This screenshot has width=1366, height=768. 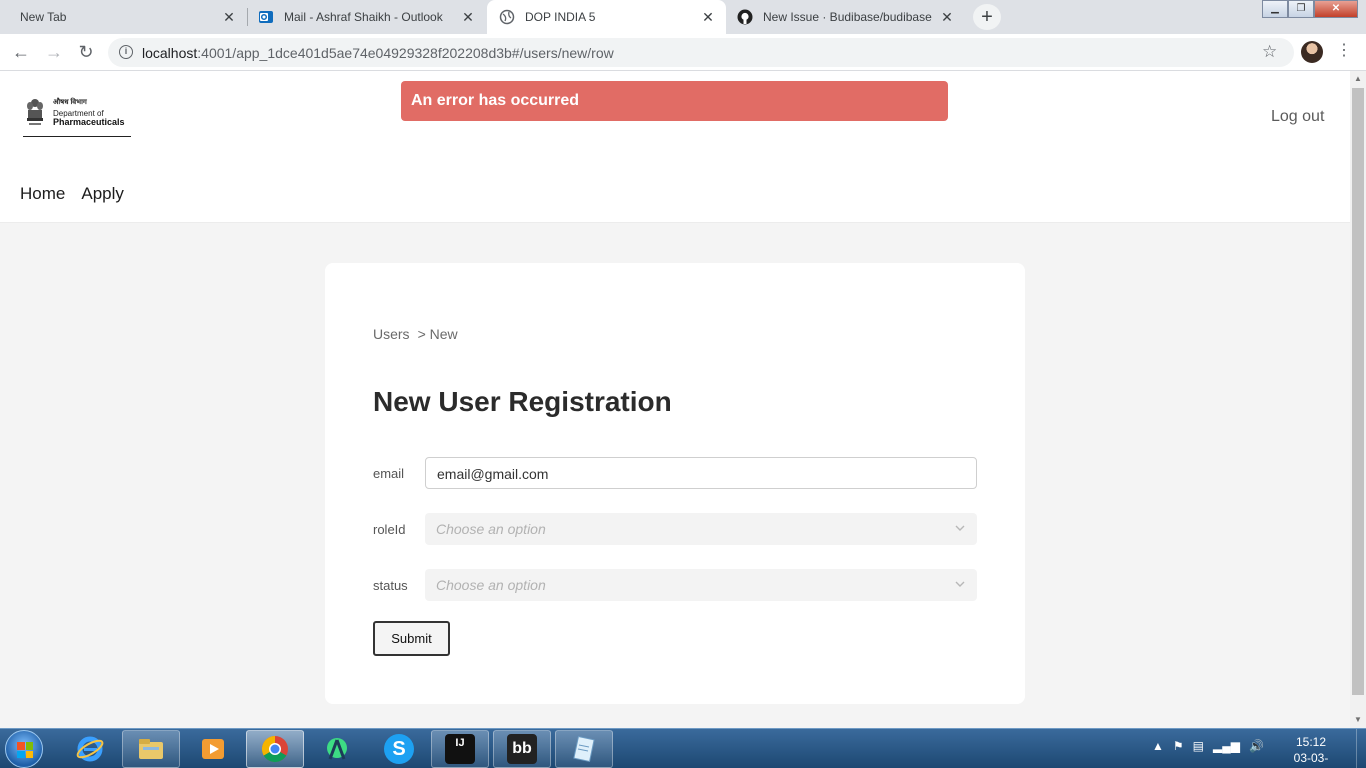 I want to click on show-hidden-icons-icon: ▲, so click(x=1158, y=746).